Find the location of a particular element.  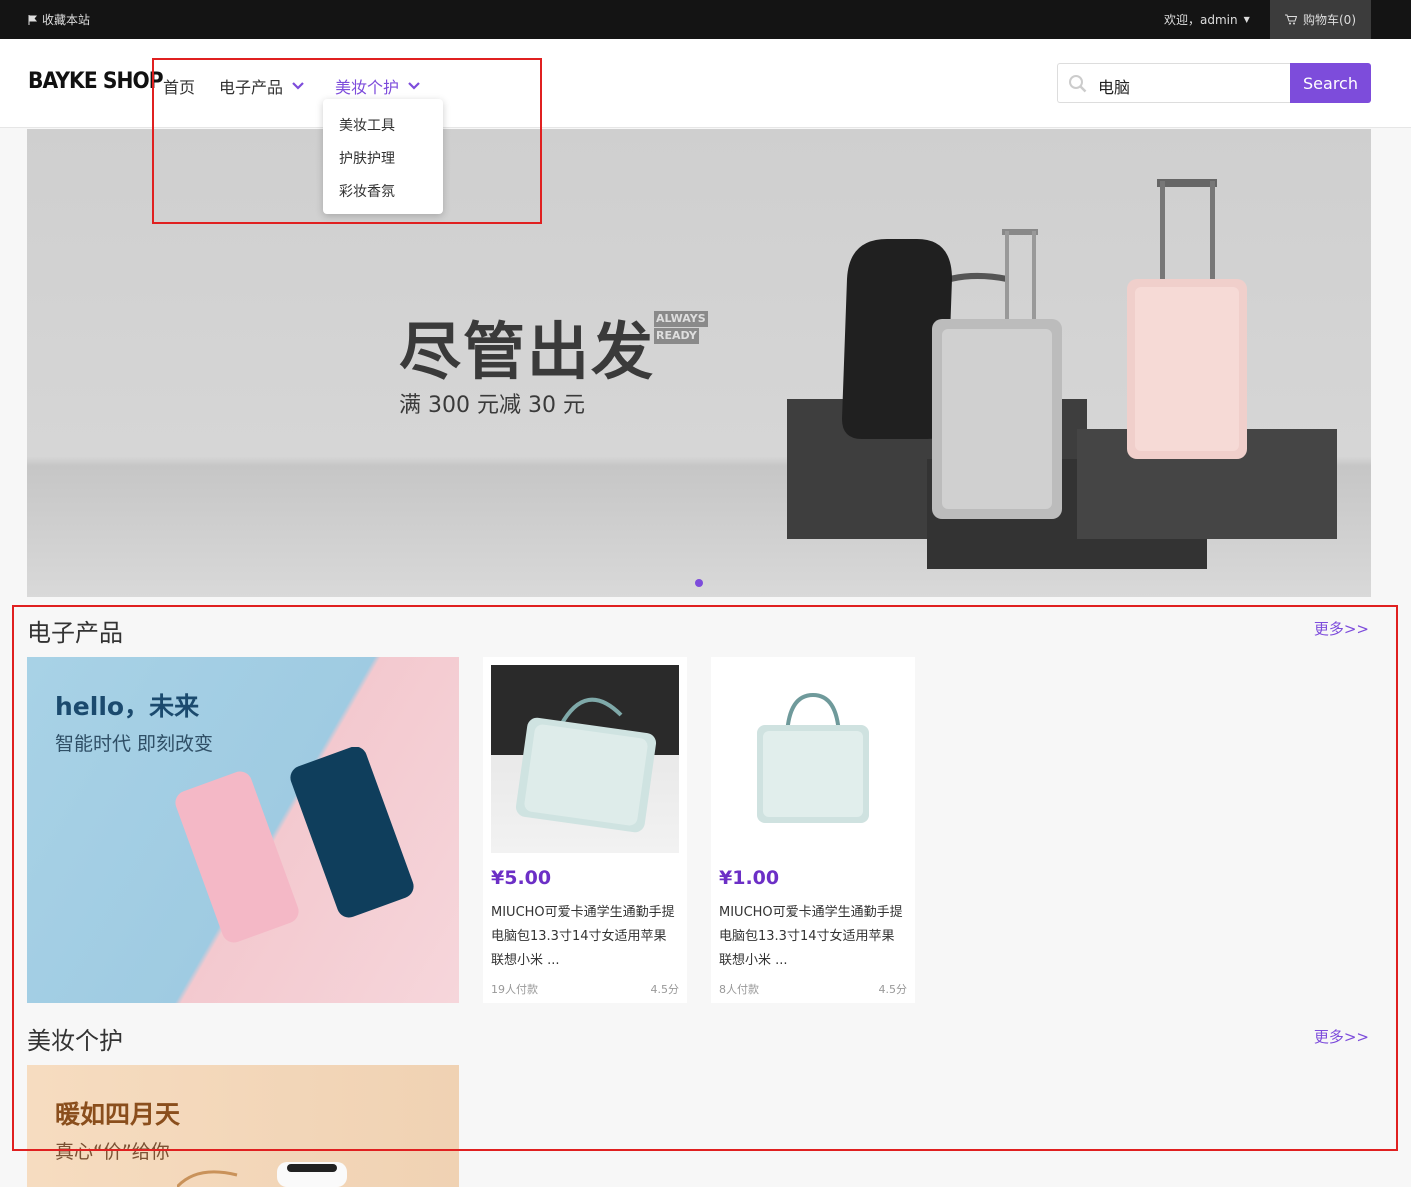

banner-badge-1: ALWAYS is located at coordinates (681, 319).